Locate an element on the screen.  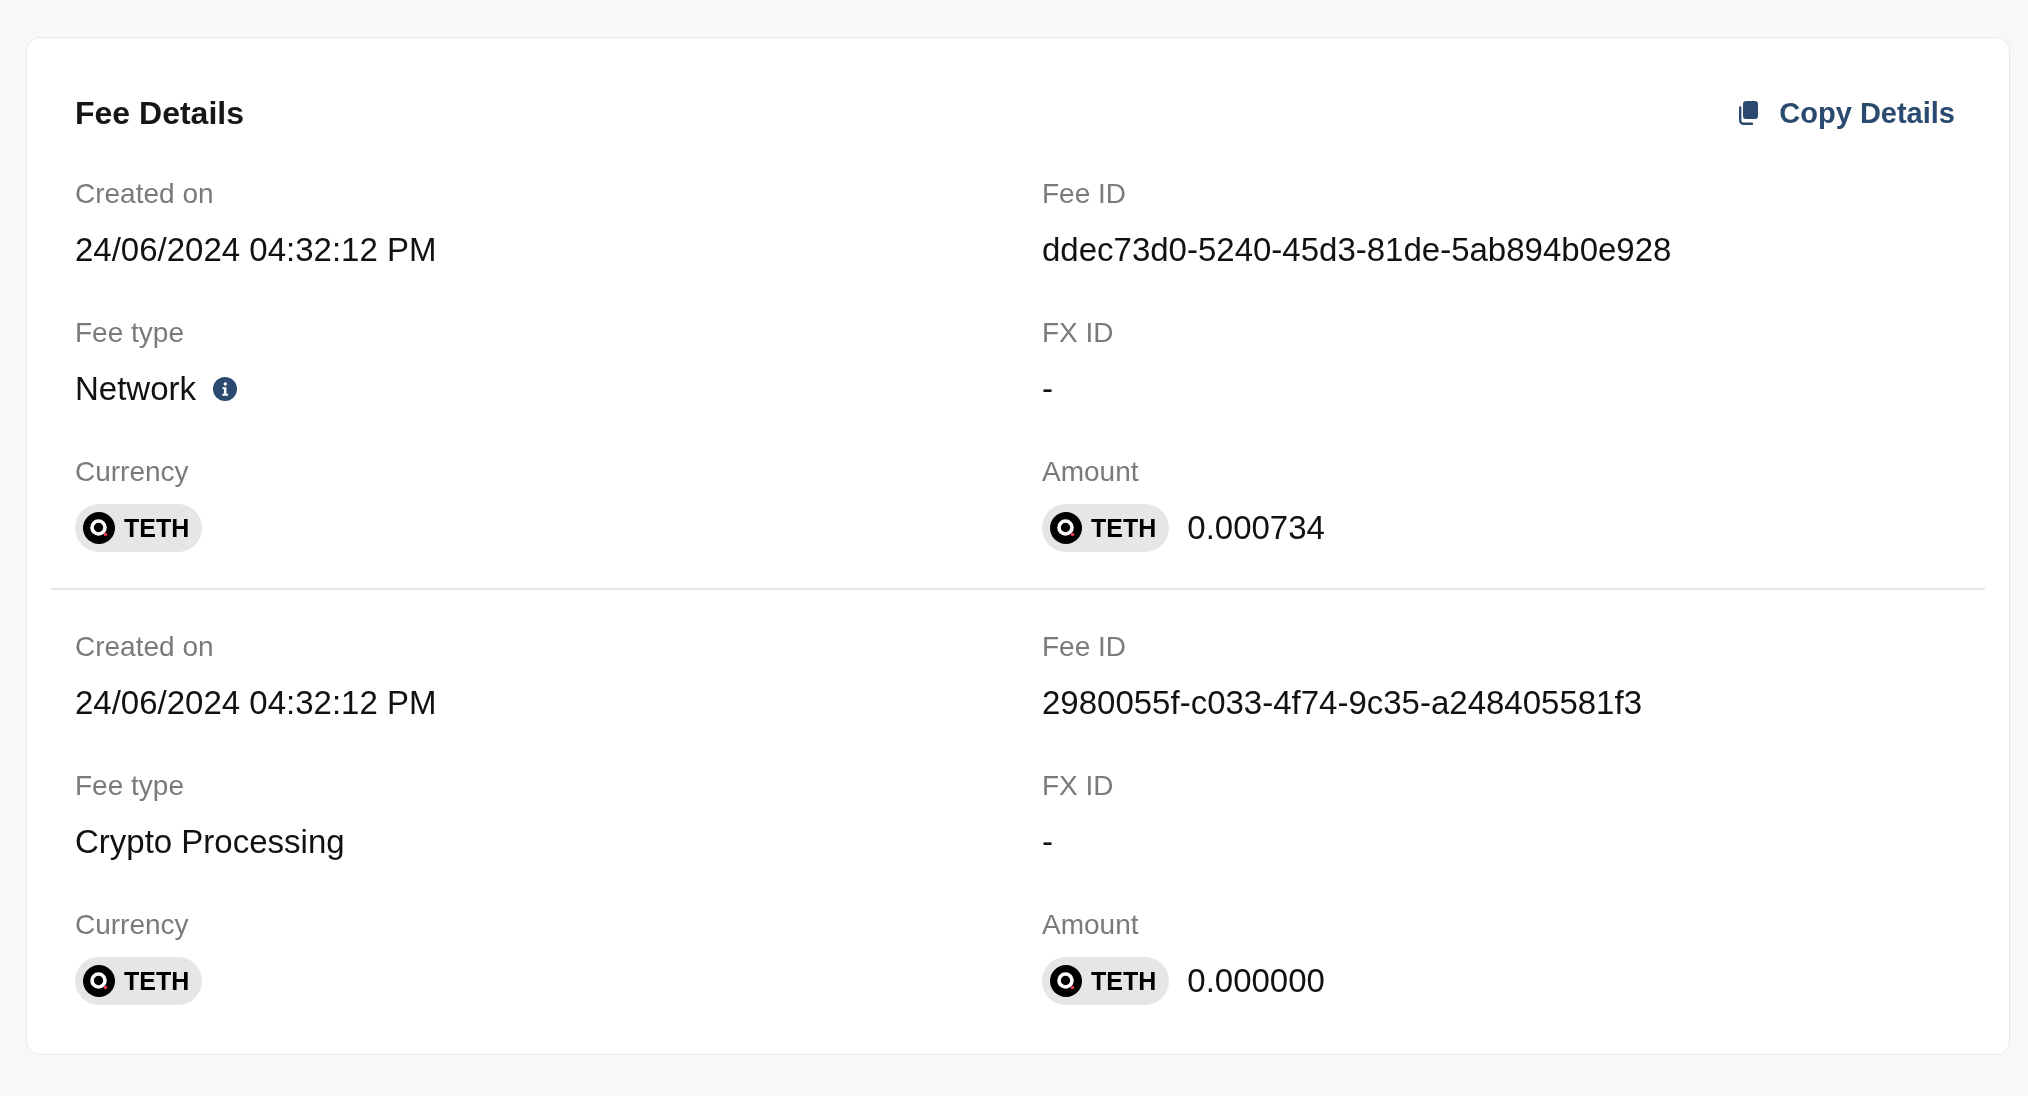
info-icon is located at coordinates (225, 389).